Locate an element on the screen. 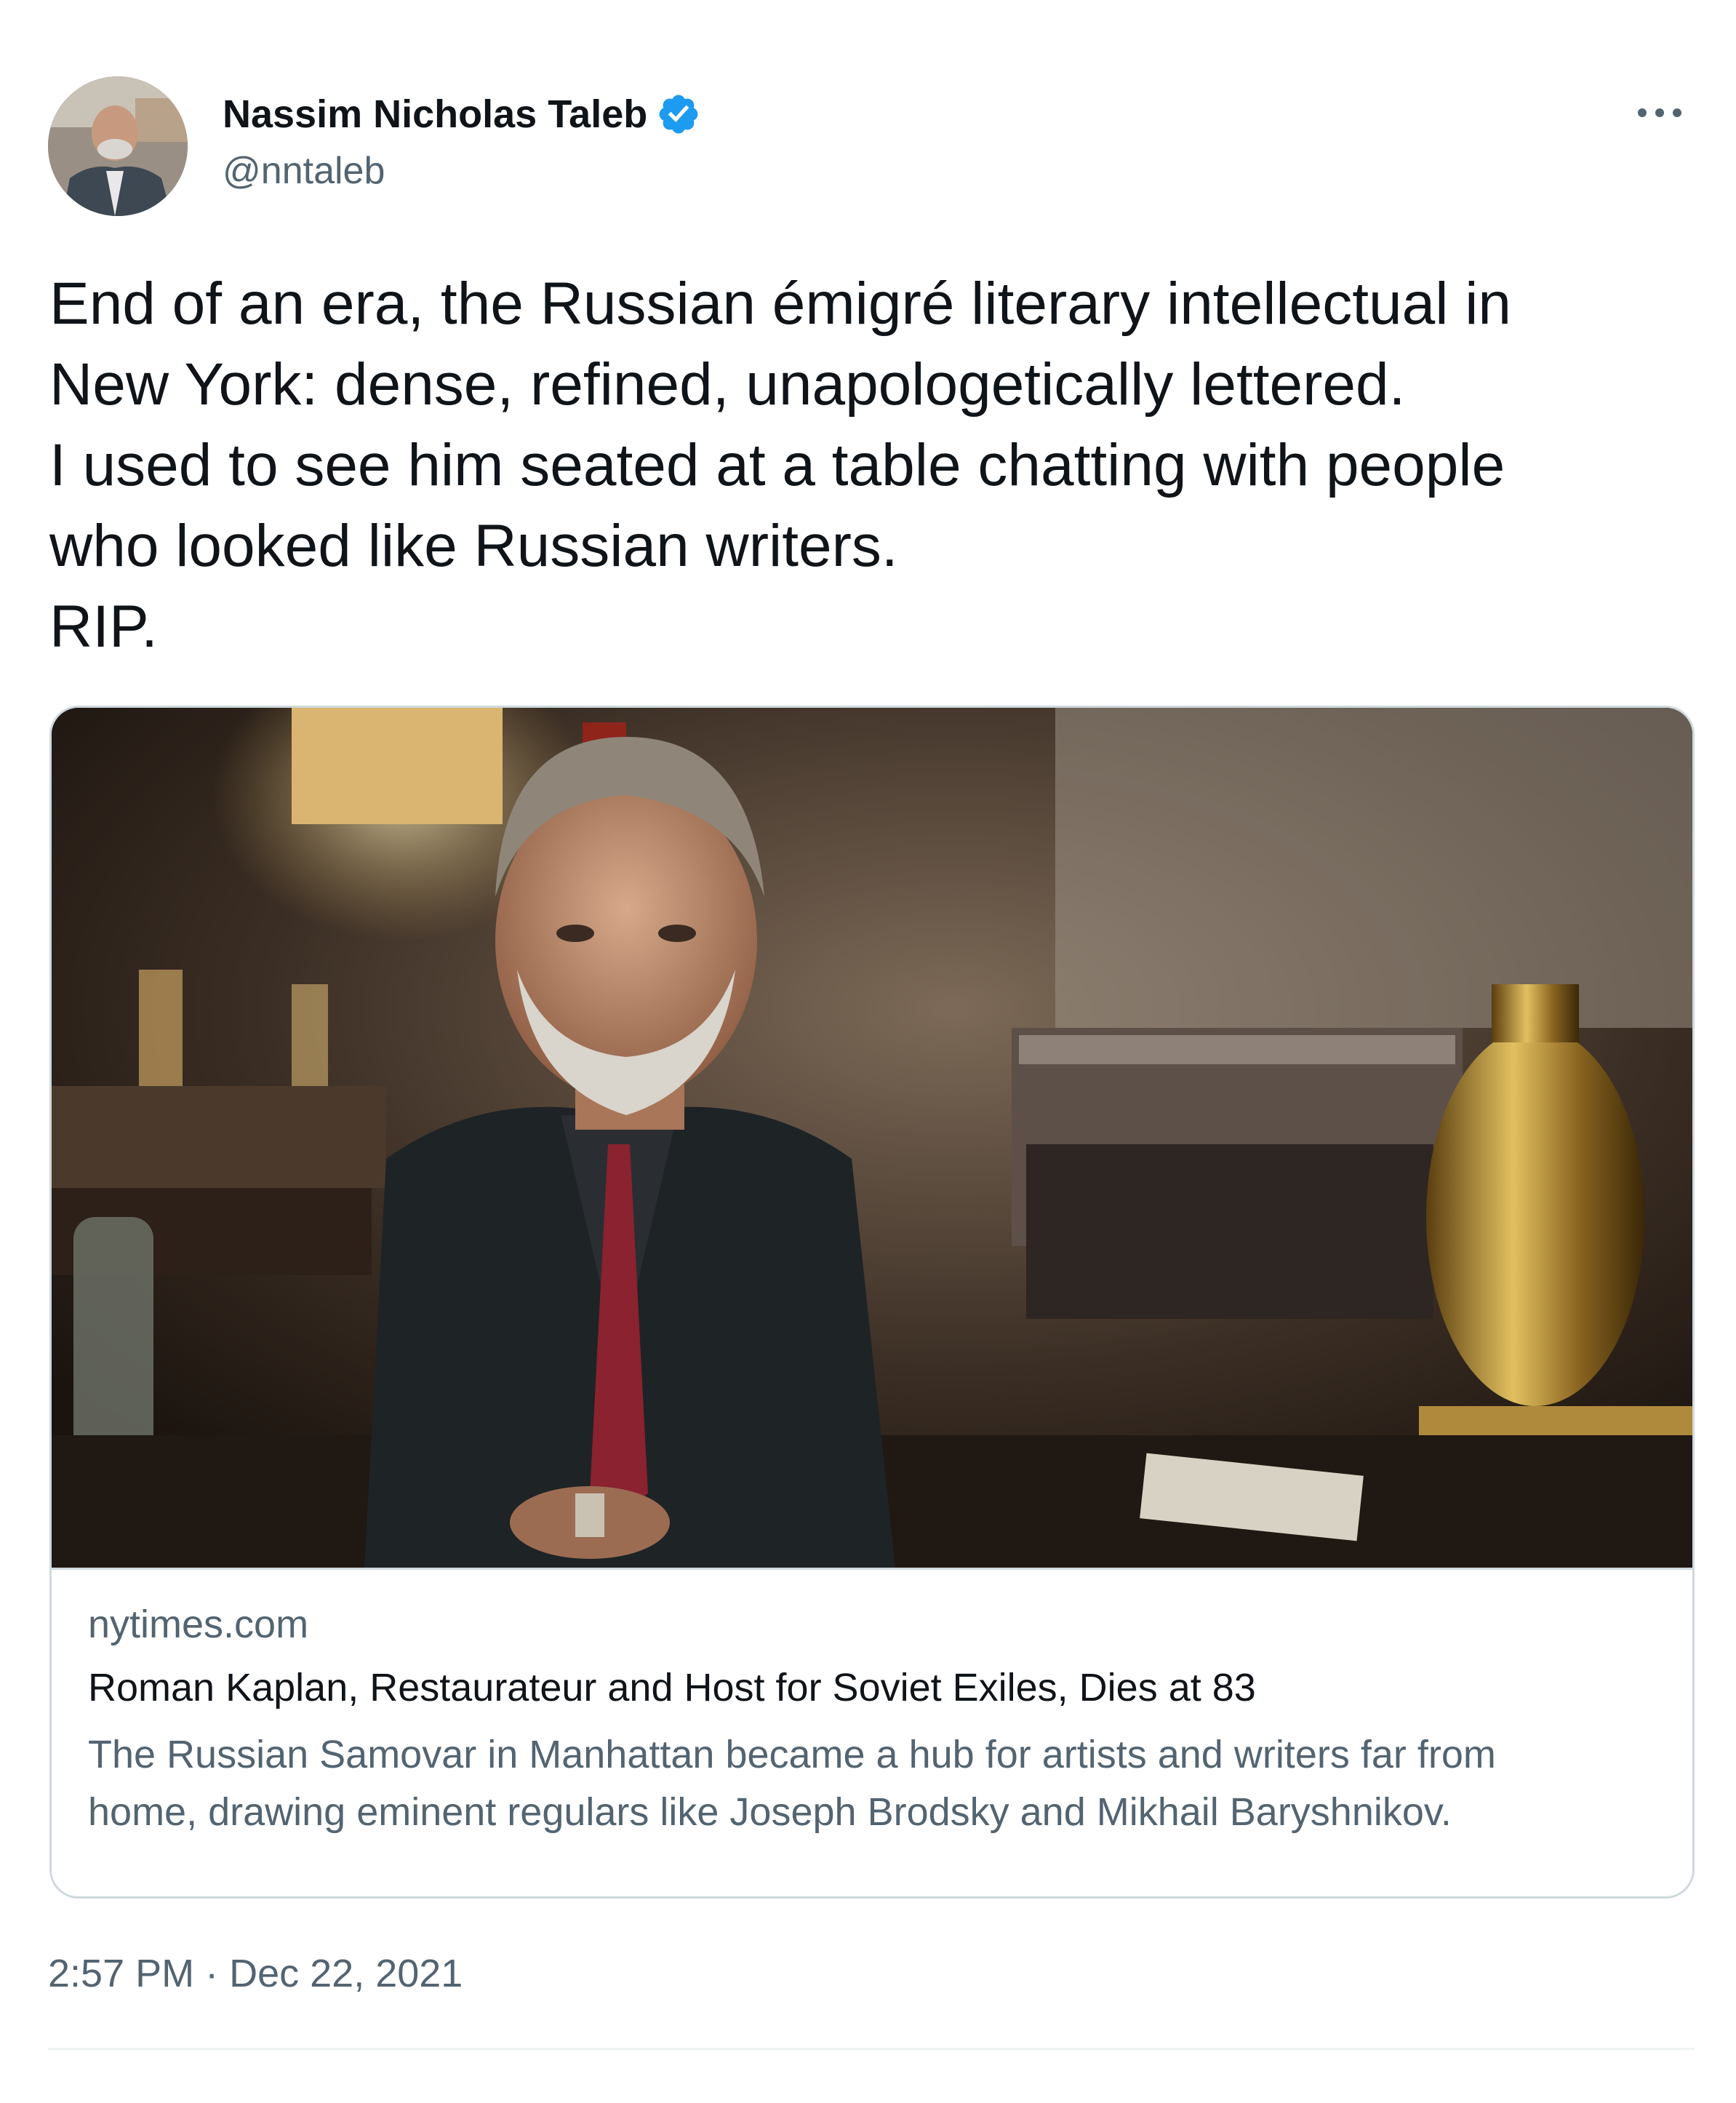  more-options-button is located at coordinates (1659, 113).